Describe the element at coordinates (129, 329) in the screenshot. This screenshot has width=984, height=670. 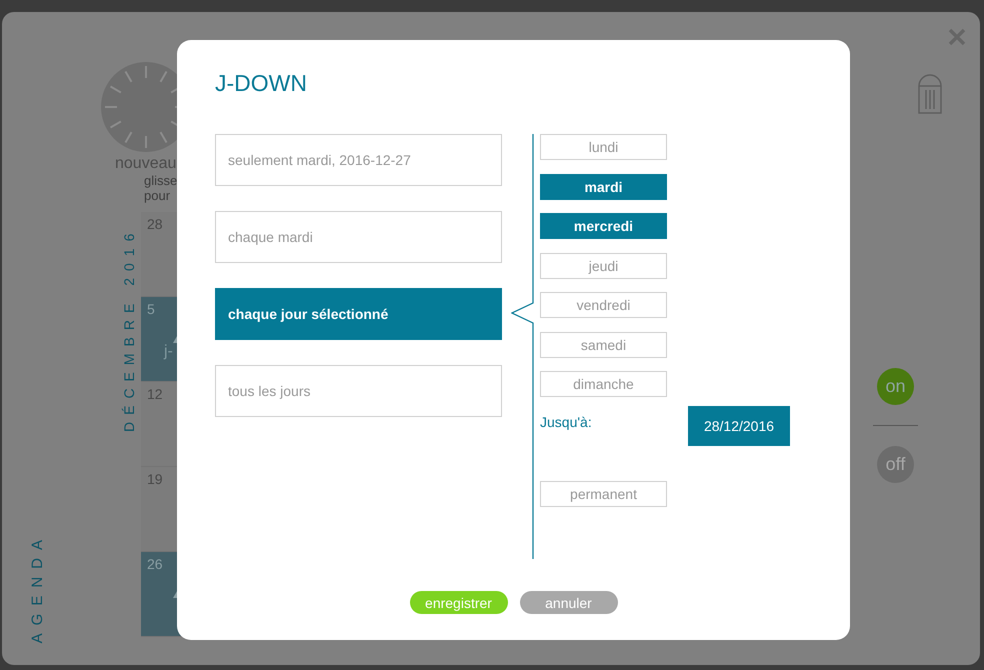
I see `month-label: DÉCEMBRE 2016` at that location.